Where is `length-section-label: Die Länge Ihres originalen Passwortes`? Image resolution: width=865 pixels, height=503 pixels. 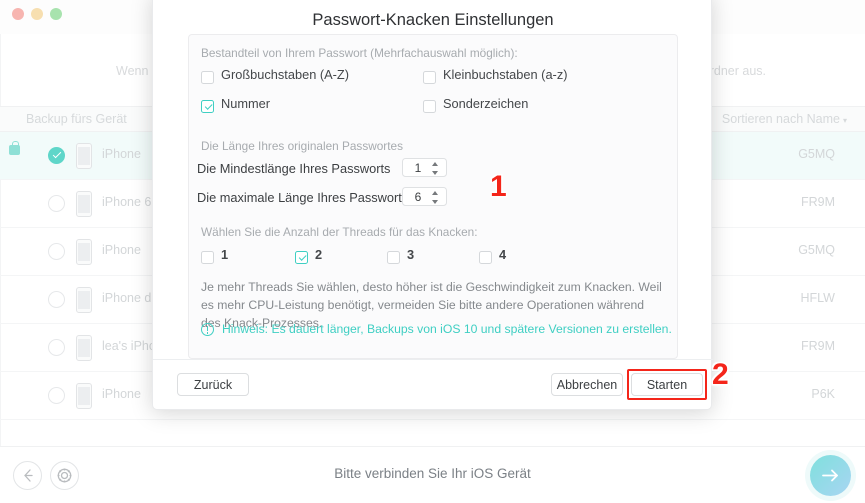
length-section-label: Die Länge Ihres originalen Passwortes is located at coordinates (302, 146).